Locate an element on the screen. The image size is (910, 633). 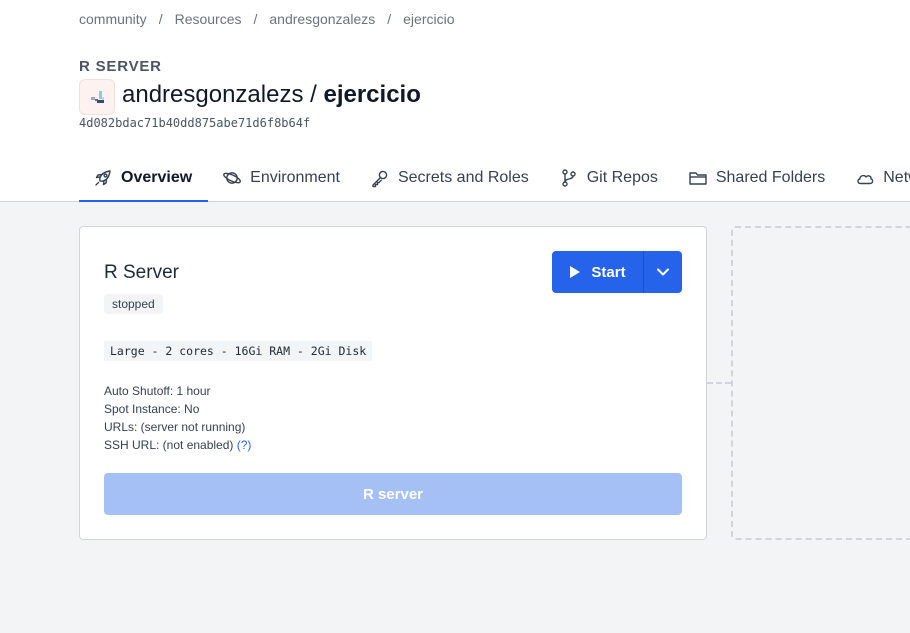
resource-kind-label: R SERVER is located at coordinates (120, 66).